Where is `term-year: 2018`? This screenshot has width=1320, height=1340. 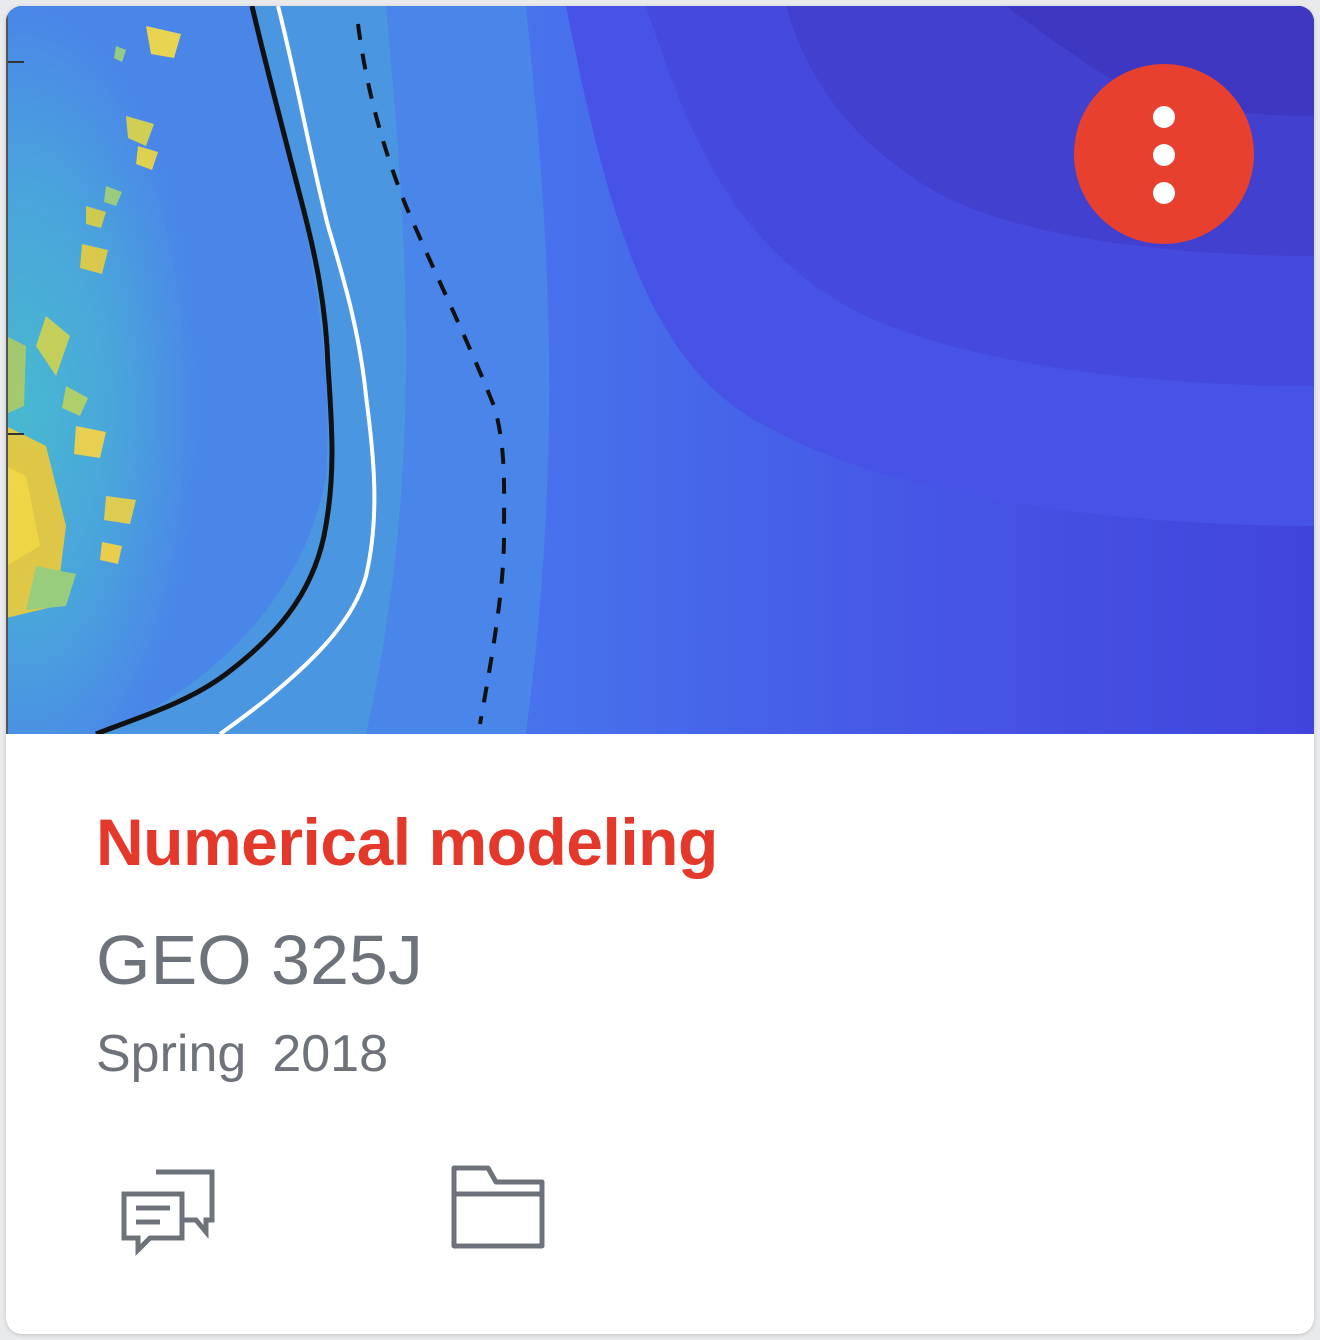 term-year: 2018 is located at coordinates (330, 1054).